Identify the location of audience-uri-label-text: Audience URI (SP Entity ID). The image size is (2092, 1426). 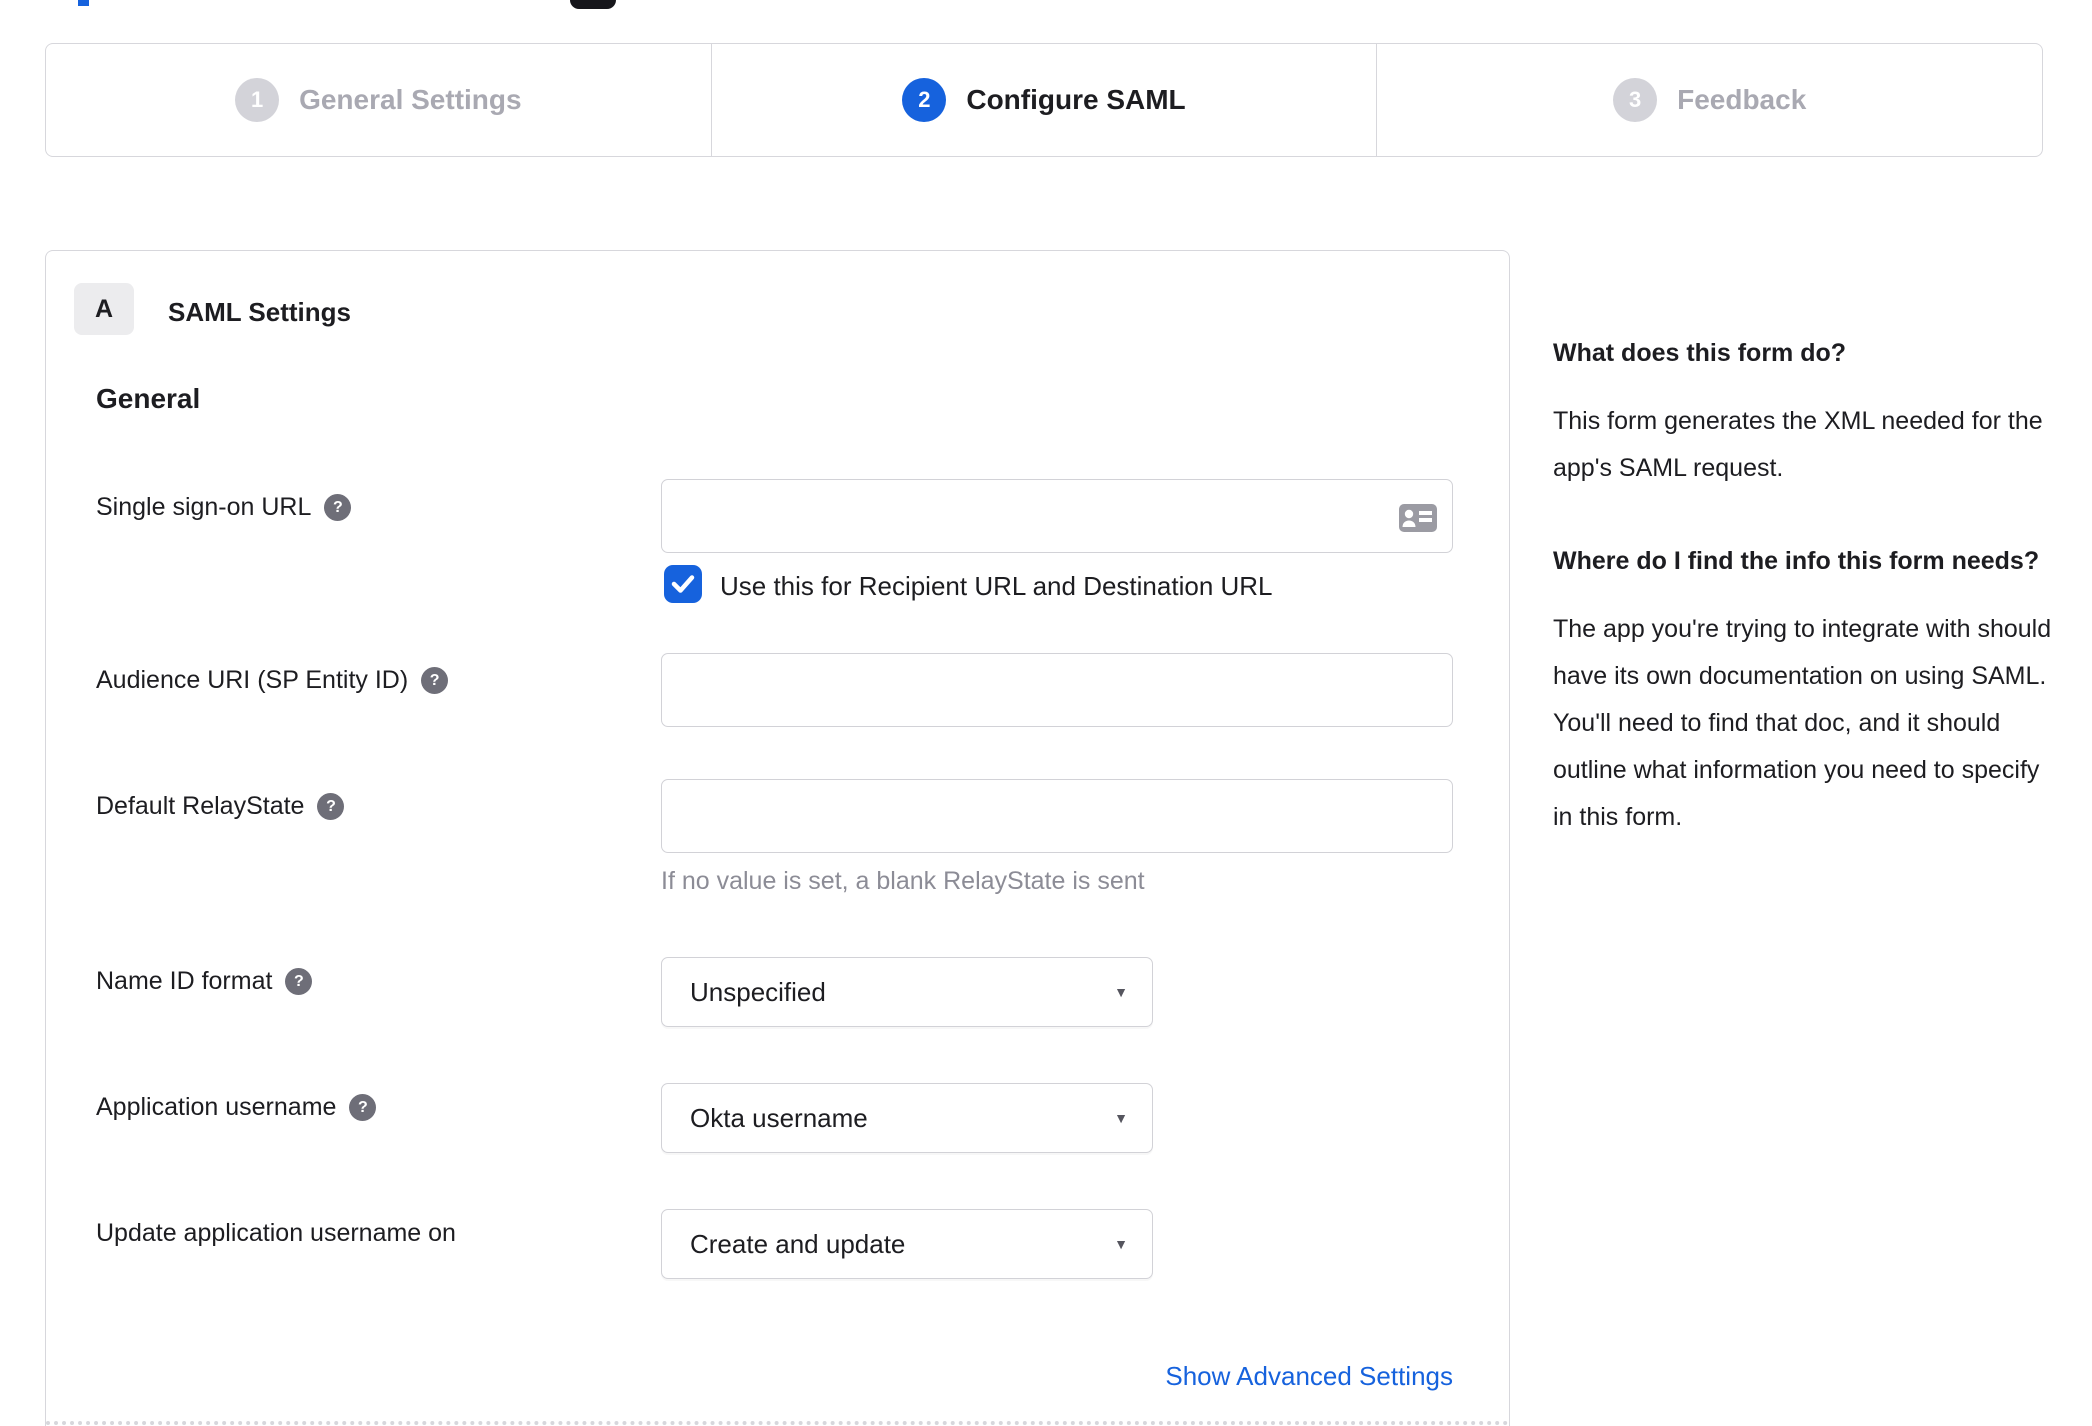
(252, 680).